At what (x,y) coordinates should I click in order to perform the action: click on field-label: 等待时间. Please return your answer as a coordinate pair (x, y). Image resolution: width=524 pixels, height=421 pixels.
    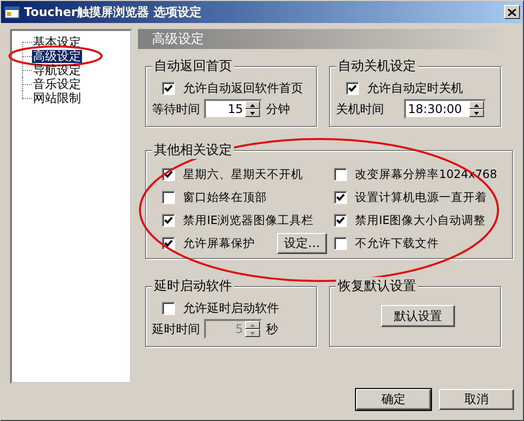
    Looking at the image, I should click on (176, 109).